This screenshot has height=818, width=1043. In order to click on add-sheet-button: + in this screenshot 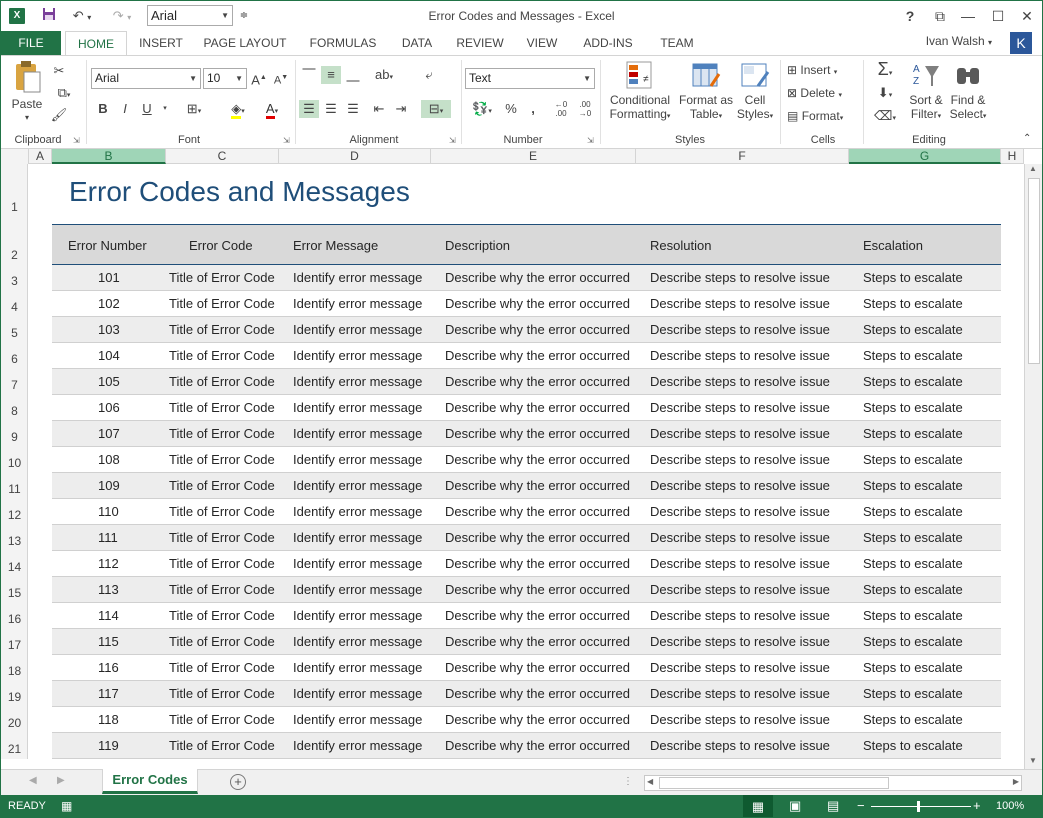, I will do `click(238, 782)`.